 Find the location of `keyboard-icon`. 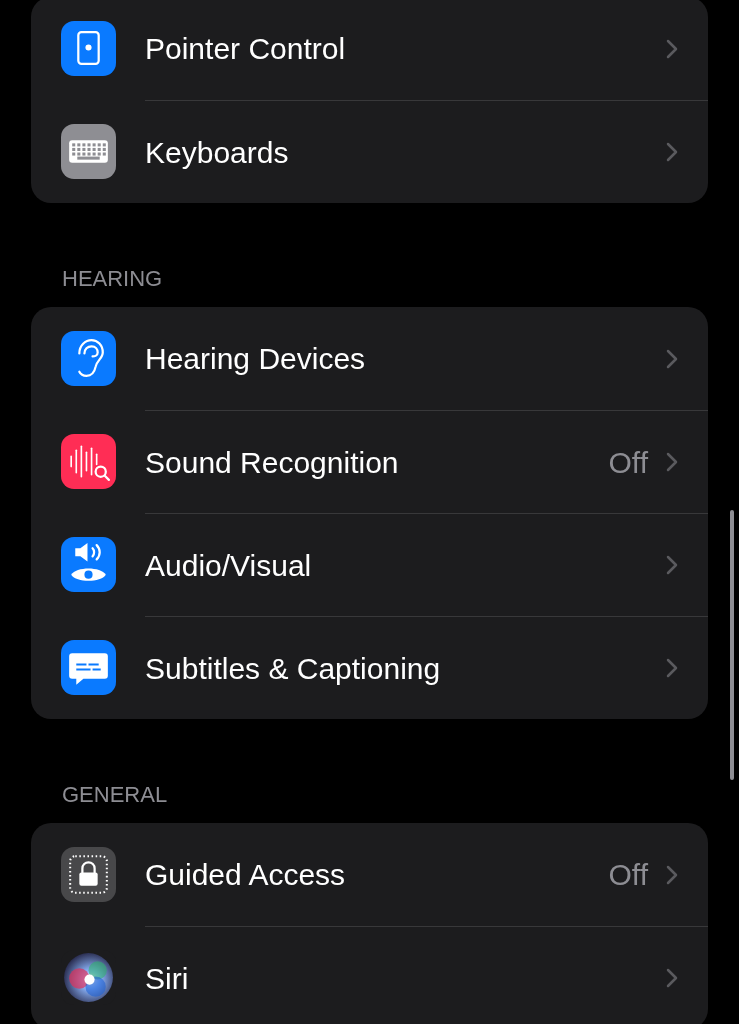

keyboard-icon is located at coordinates (88, 151).